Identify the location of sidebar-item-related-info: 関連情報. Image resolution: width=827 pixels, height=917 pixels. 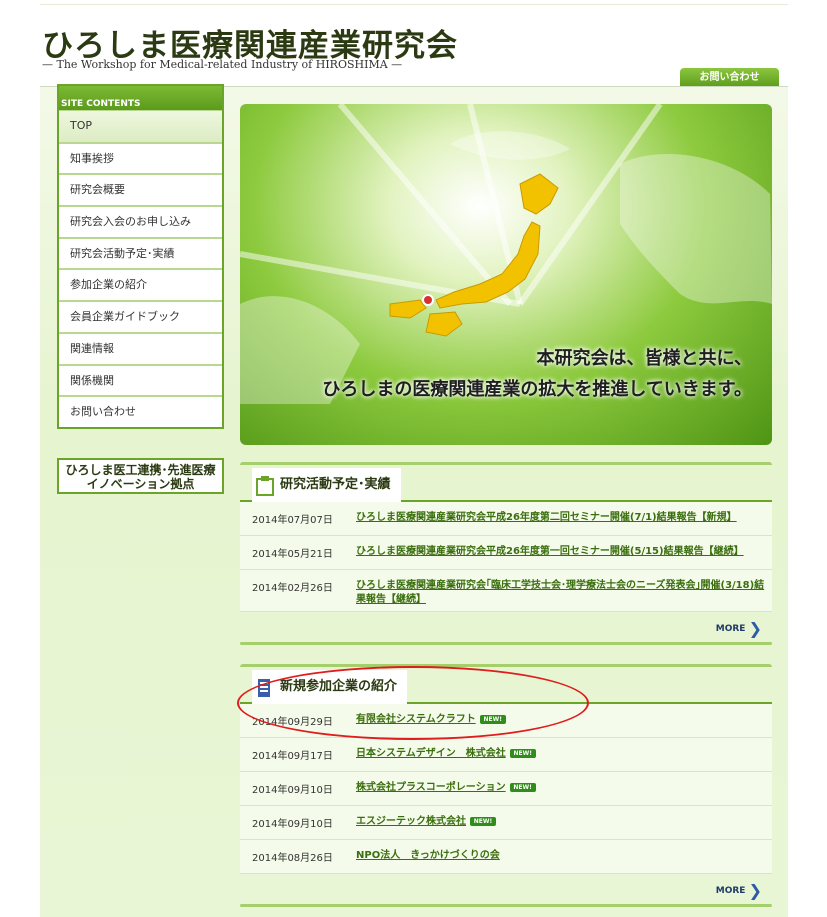
(140, 347).